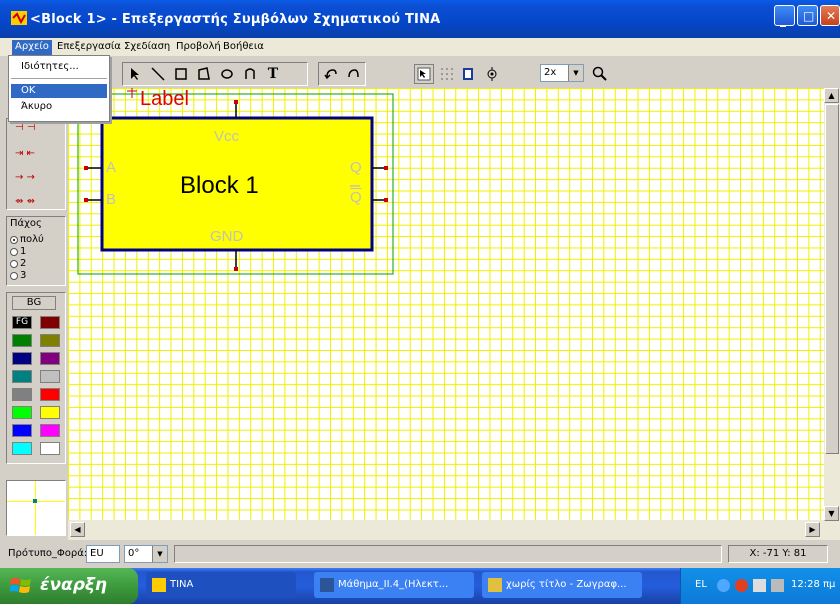 This screenshot has width=840, height=604. I want to click on maximize-button: □, so click(807, 15).